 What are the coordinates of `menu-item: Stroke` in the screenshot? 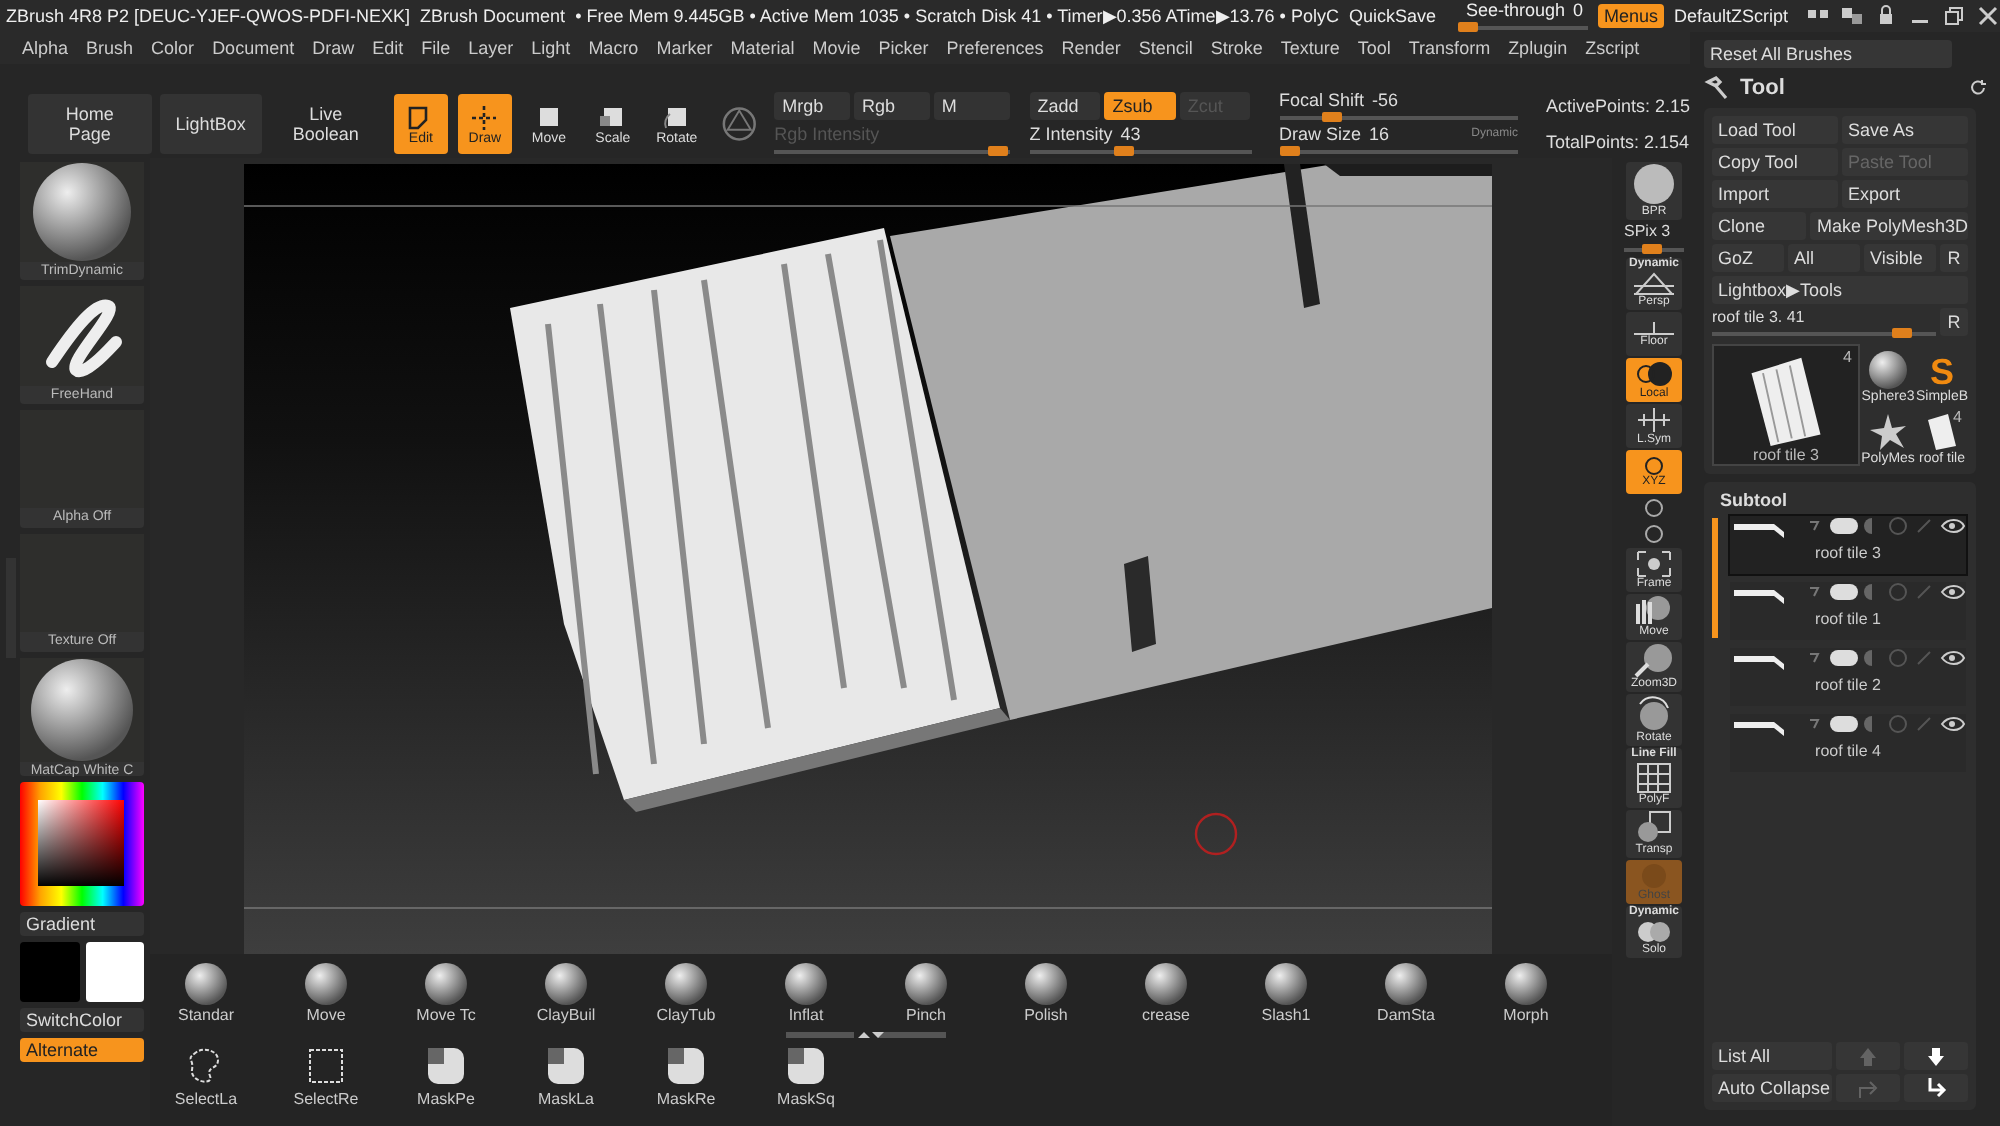 It's located at (1236, 48).